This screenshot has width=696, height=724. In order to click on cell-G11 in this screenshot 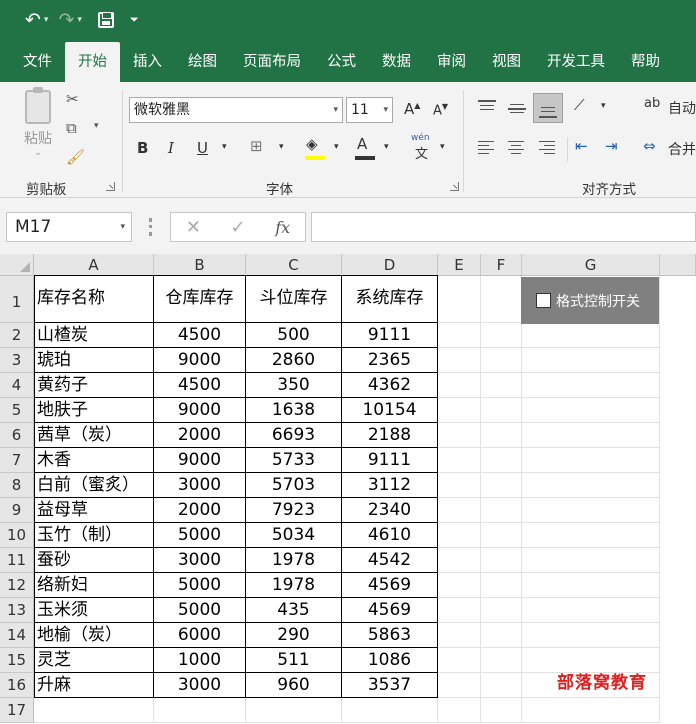, I will do `click(591, 560)`.